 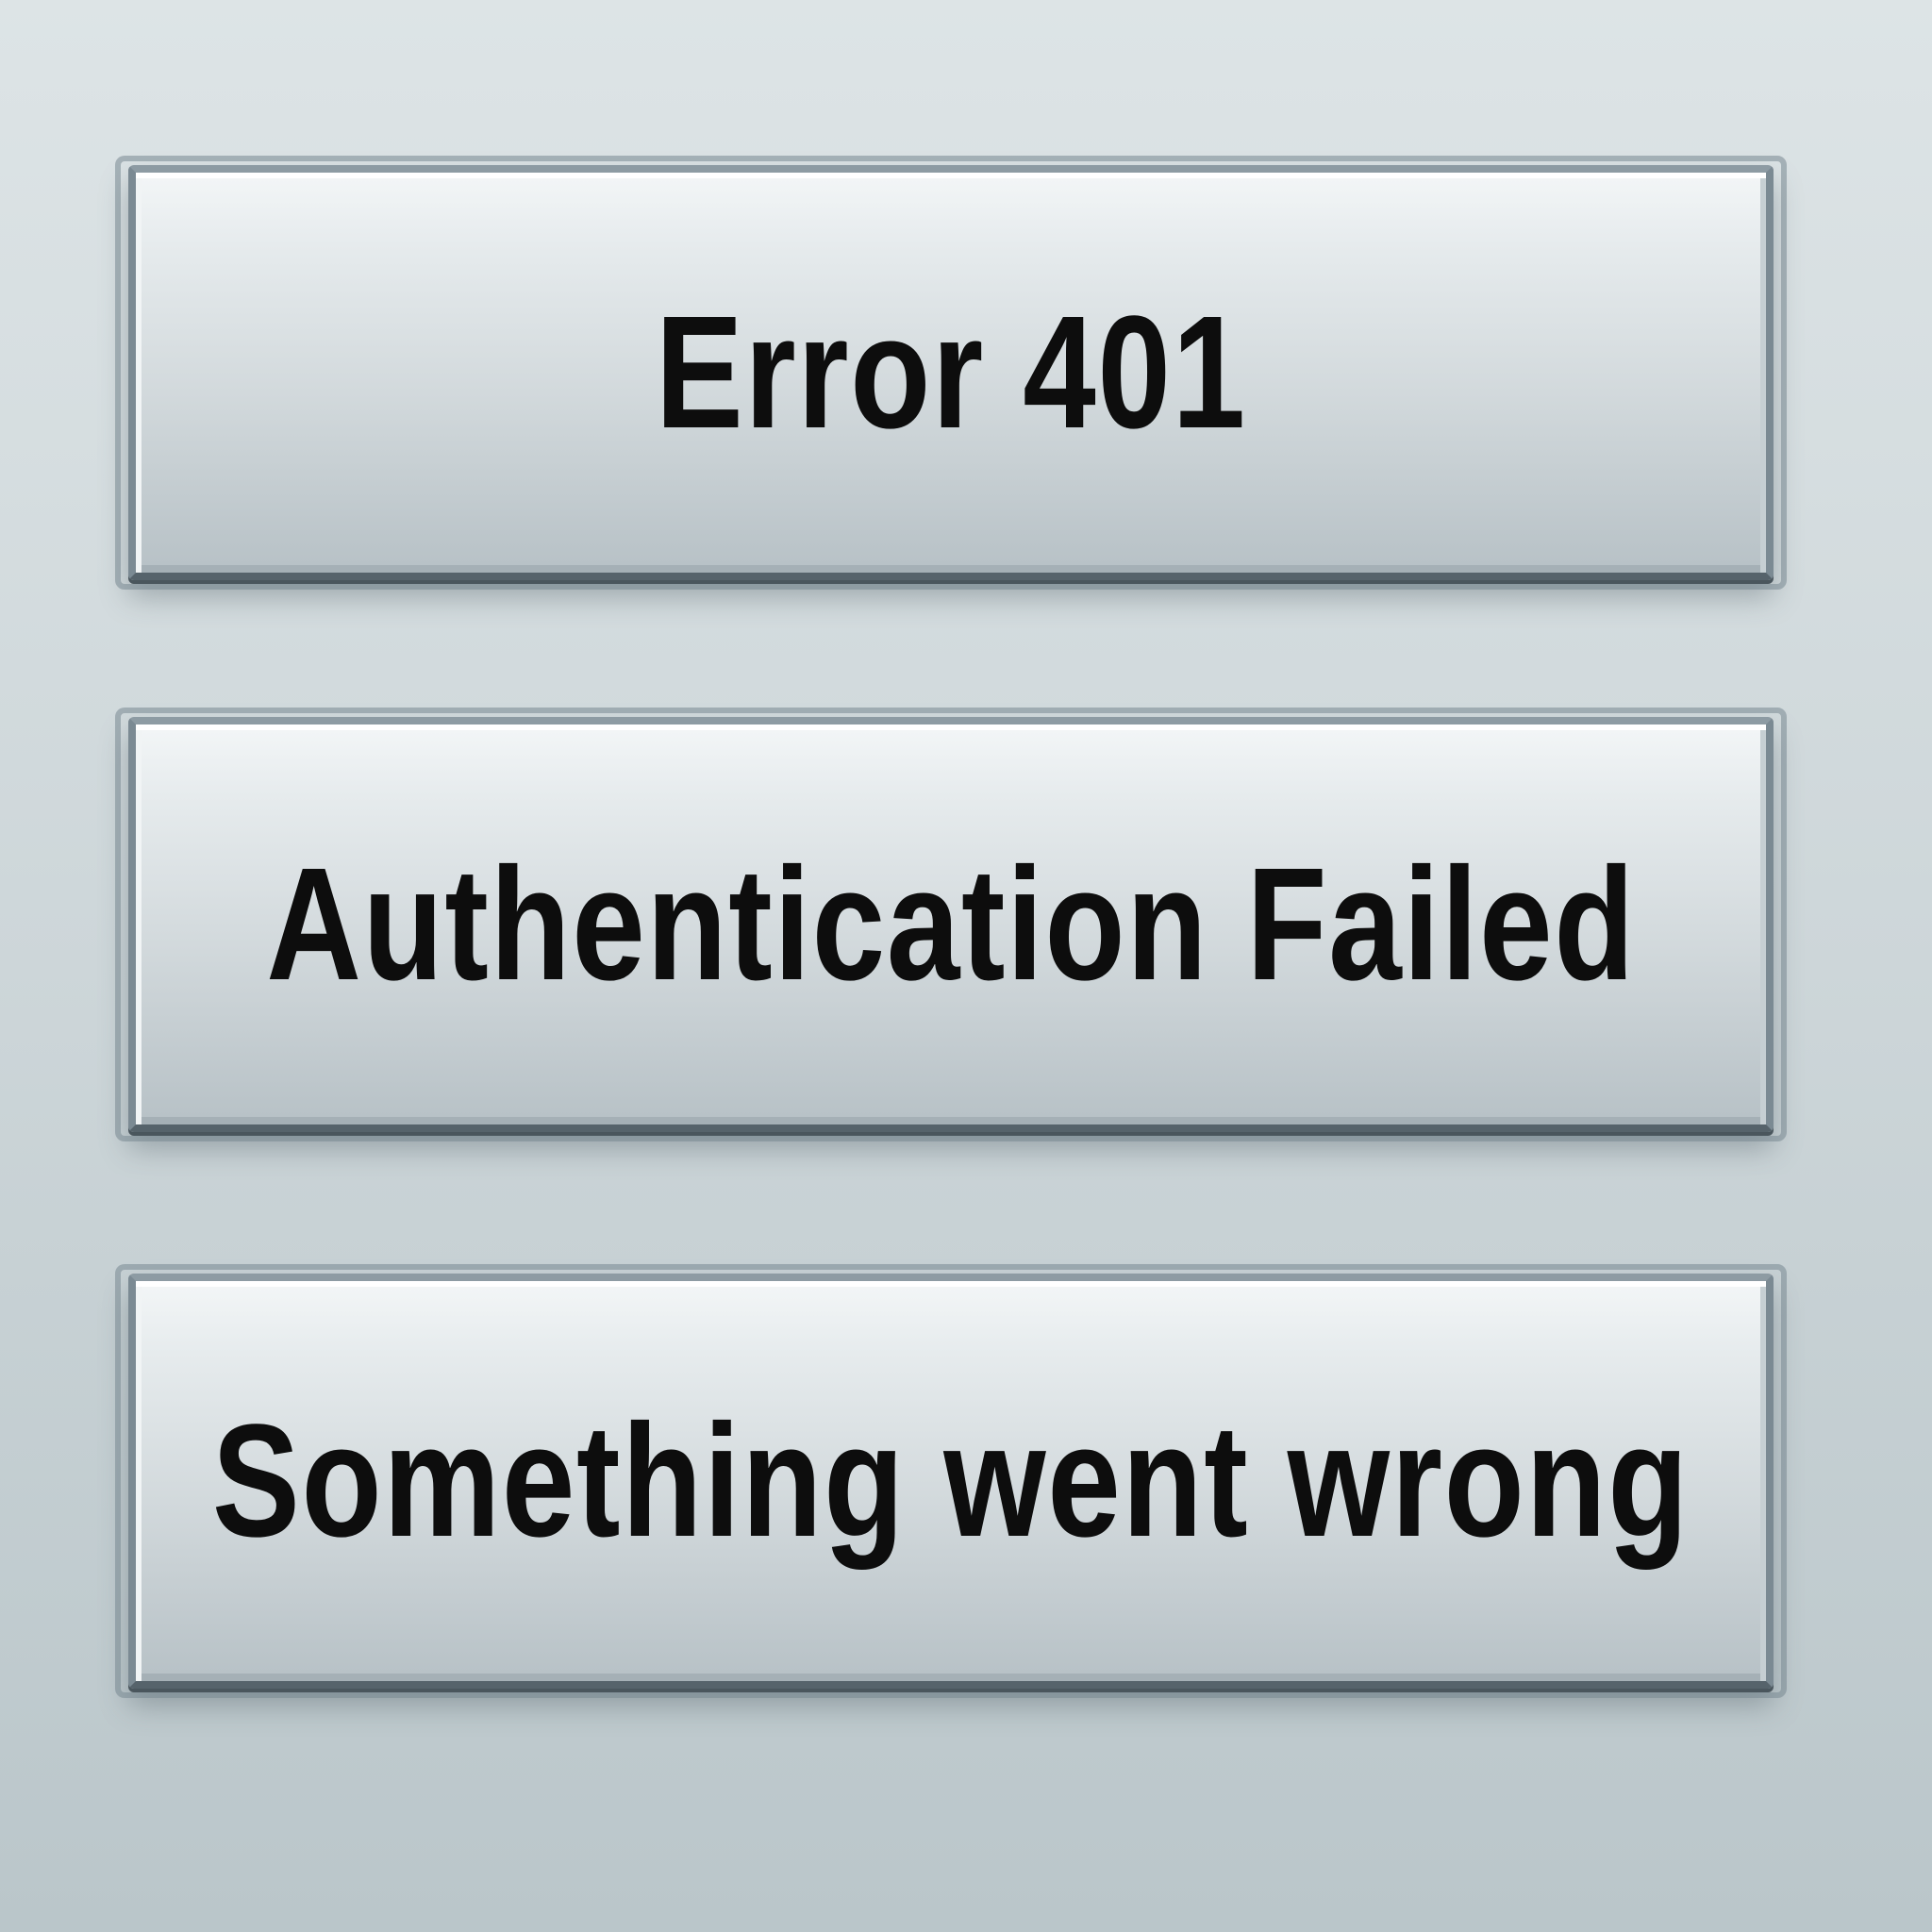 I want to click on authentication-failed-label: Authentication Failed, so click(x=951, y=925).